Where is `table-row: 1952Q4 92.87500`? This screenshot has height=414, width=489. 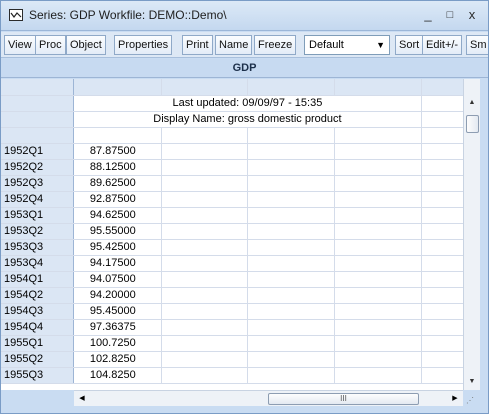
table-row: 1952Q4 92.87500 is located at coordinates (236, 199).